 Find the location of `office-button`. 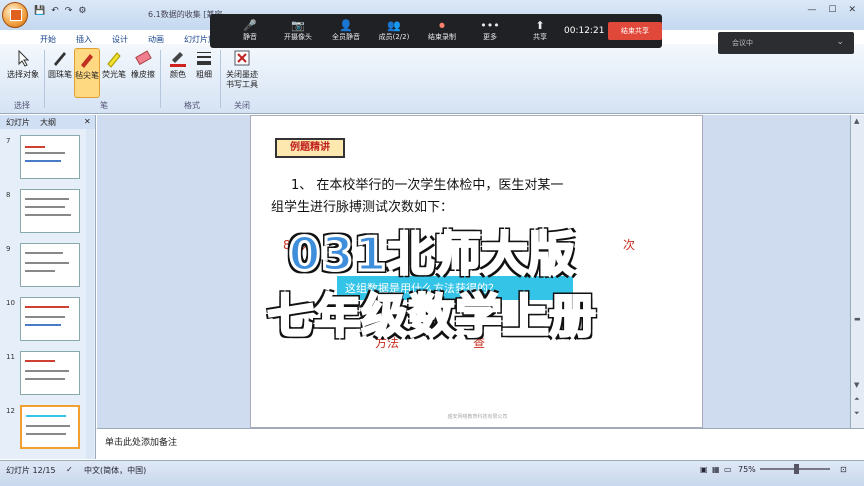

office-button is located at coordinates (15, 15).